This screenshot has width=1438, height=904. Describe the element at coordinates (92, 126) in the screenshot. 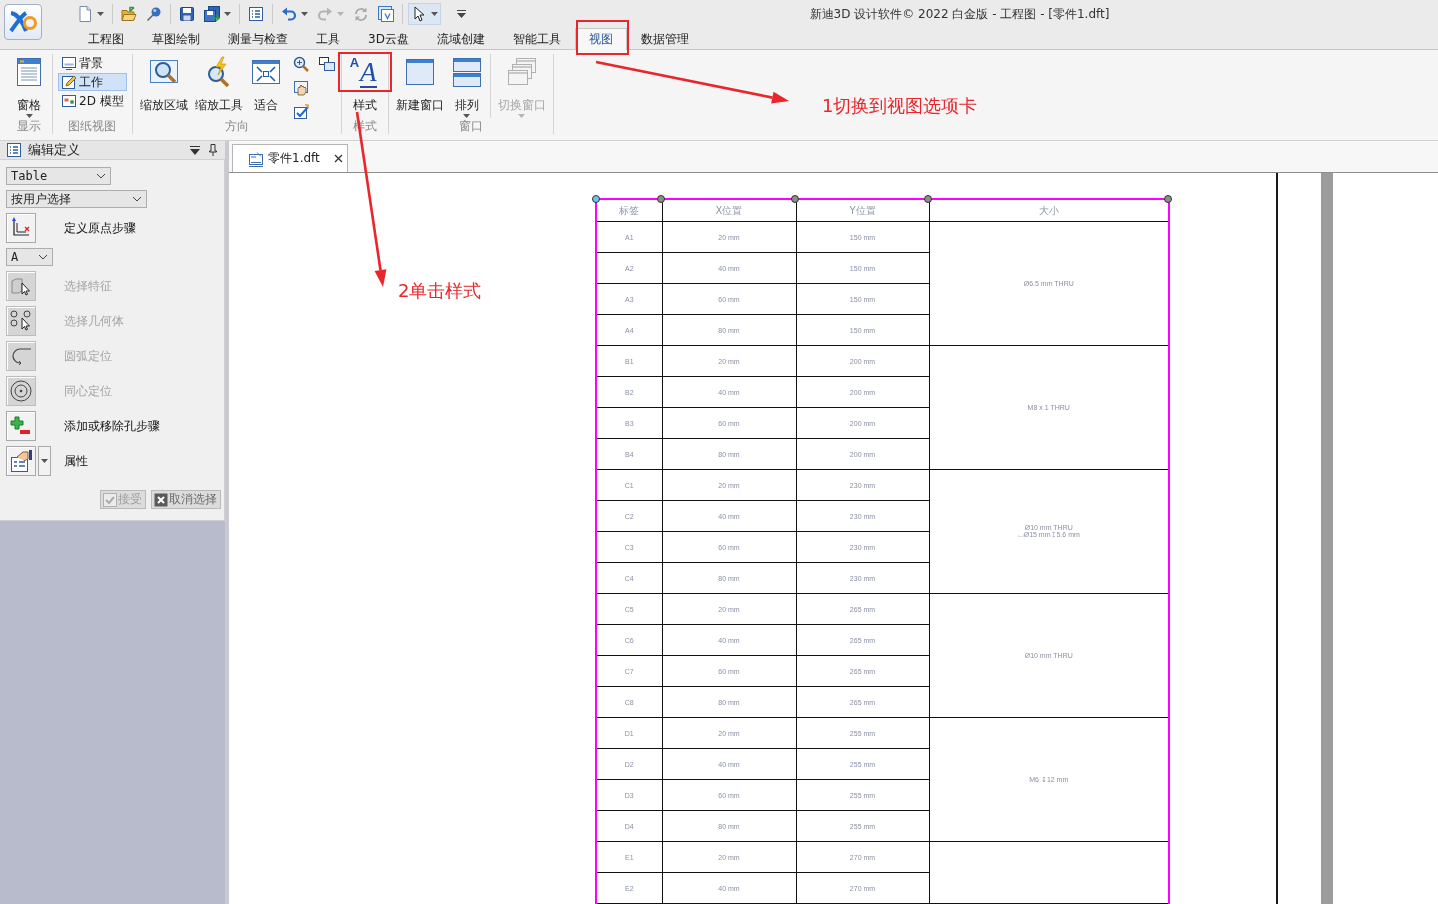

I see `group-label: 图纸视图` at that location.